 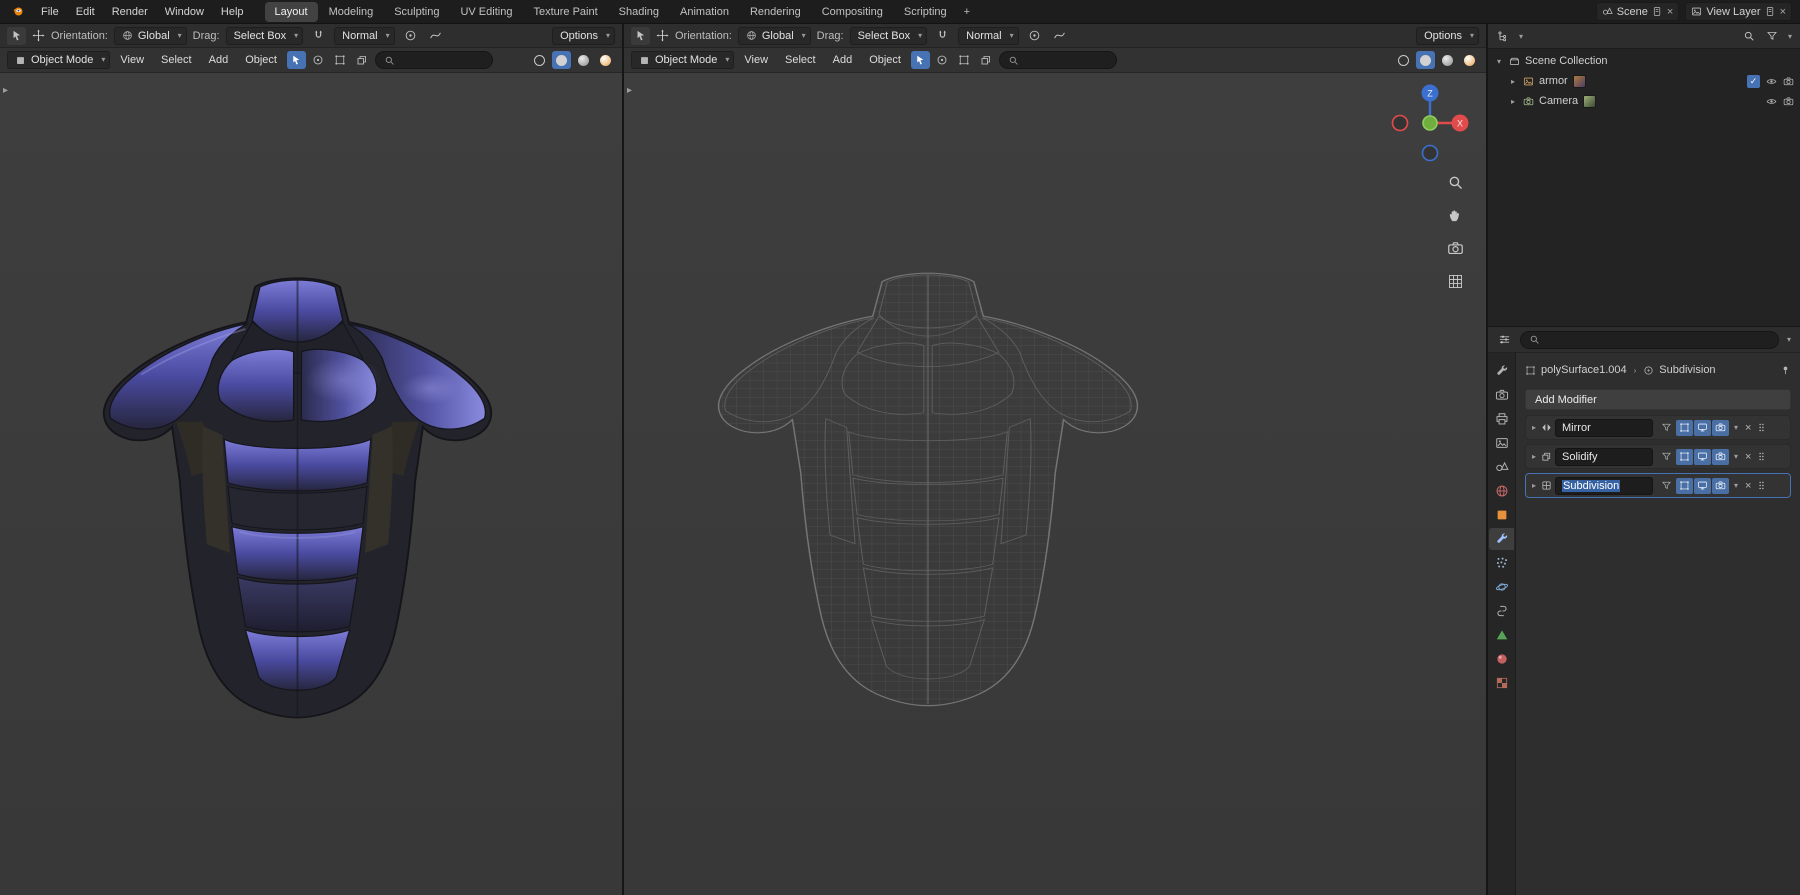 I want to click on options-dropdown: Options, so click(x=583, y=35).